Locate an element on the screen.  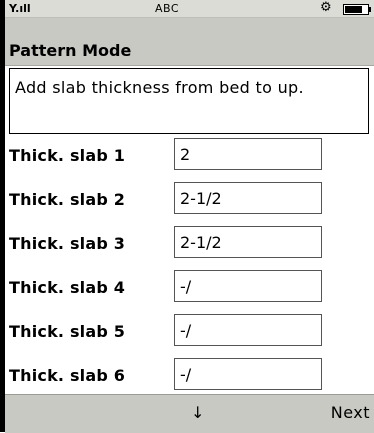
field-row: Thick. slab 2 is located at coordinates (189, 201).